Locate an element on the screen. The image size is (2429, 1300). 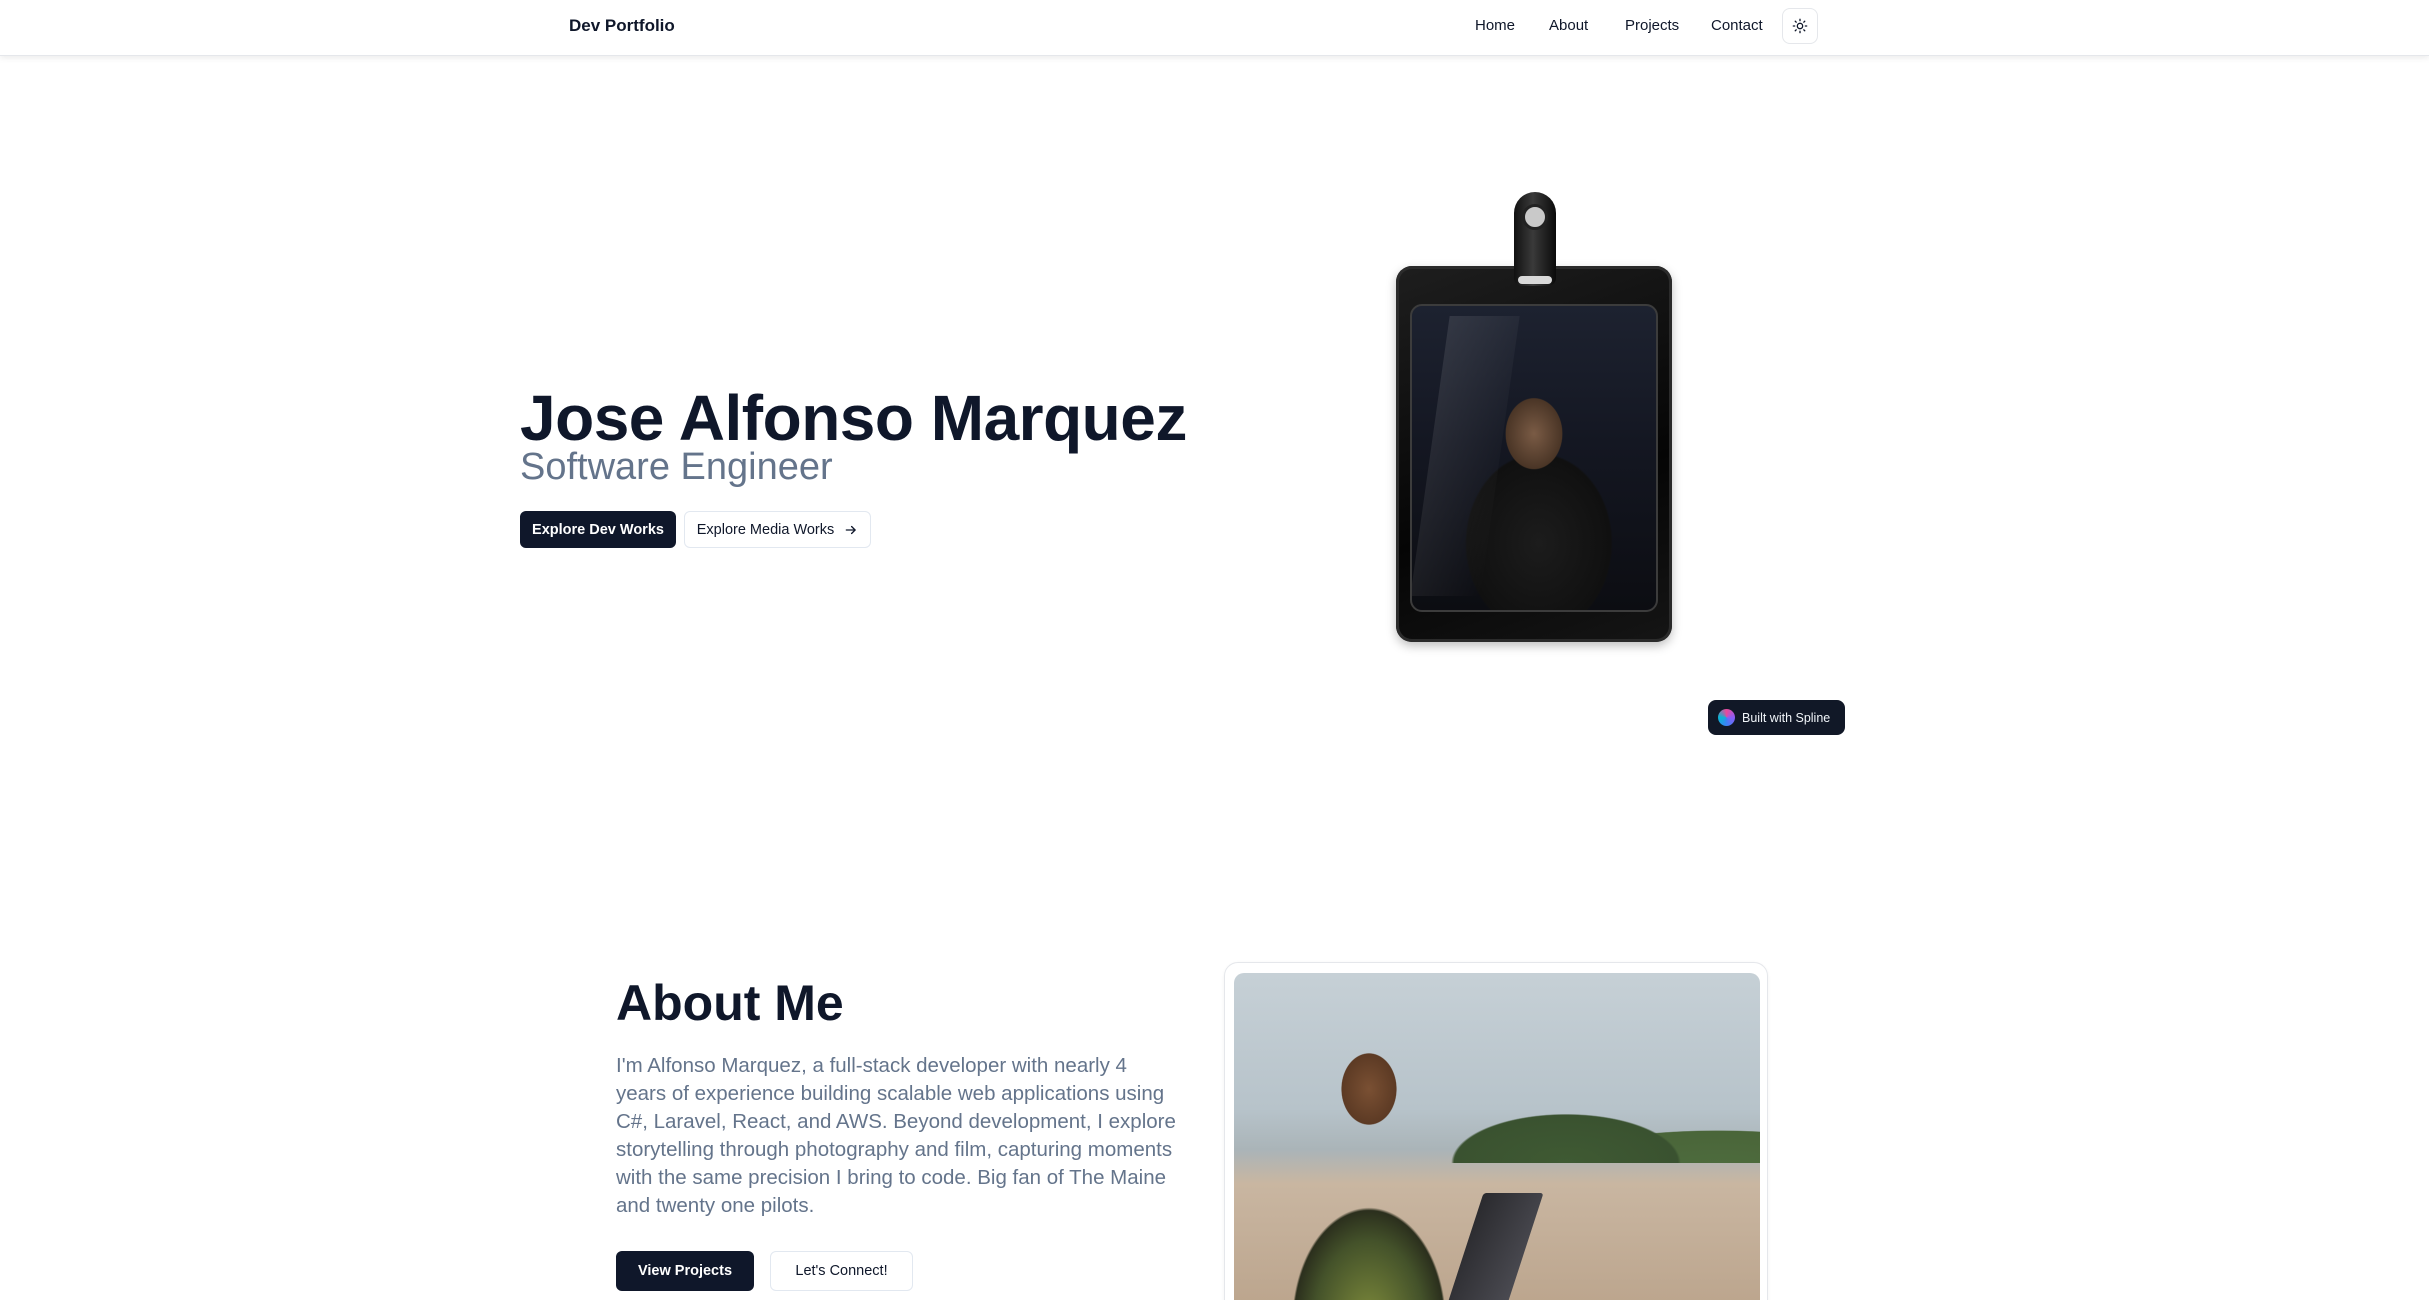
arrow-right-icon is located at coordinates (850, 529).